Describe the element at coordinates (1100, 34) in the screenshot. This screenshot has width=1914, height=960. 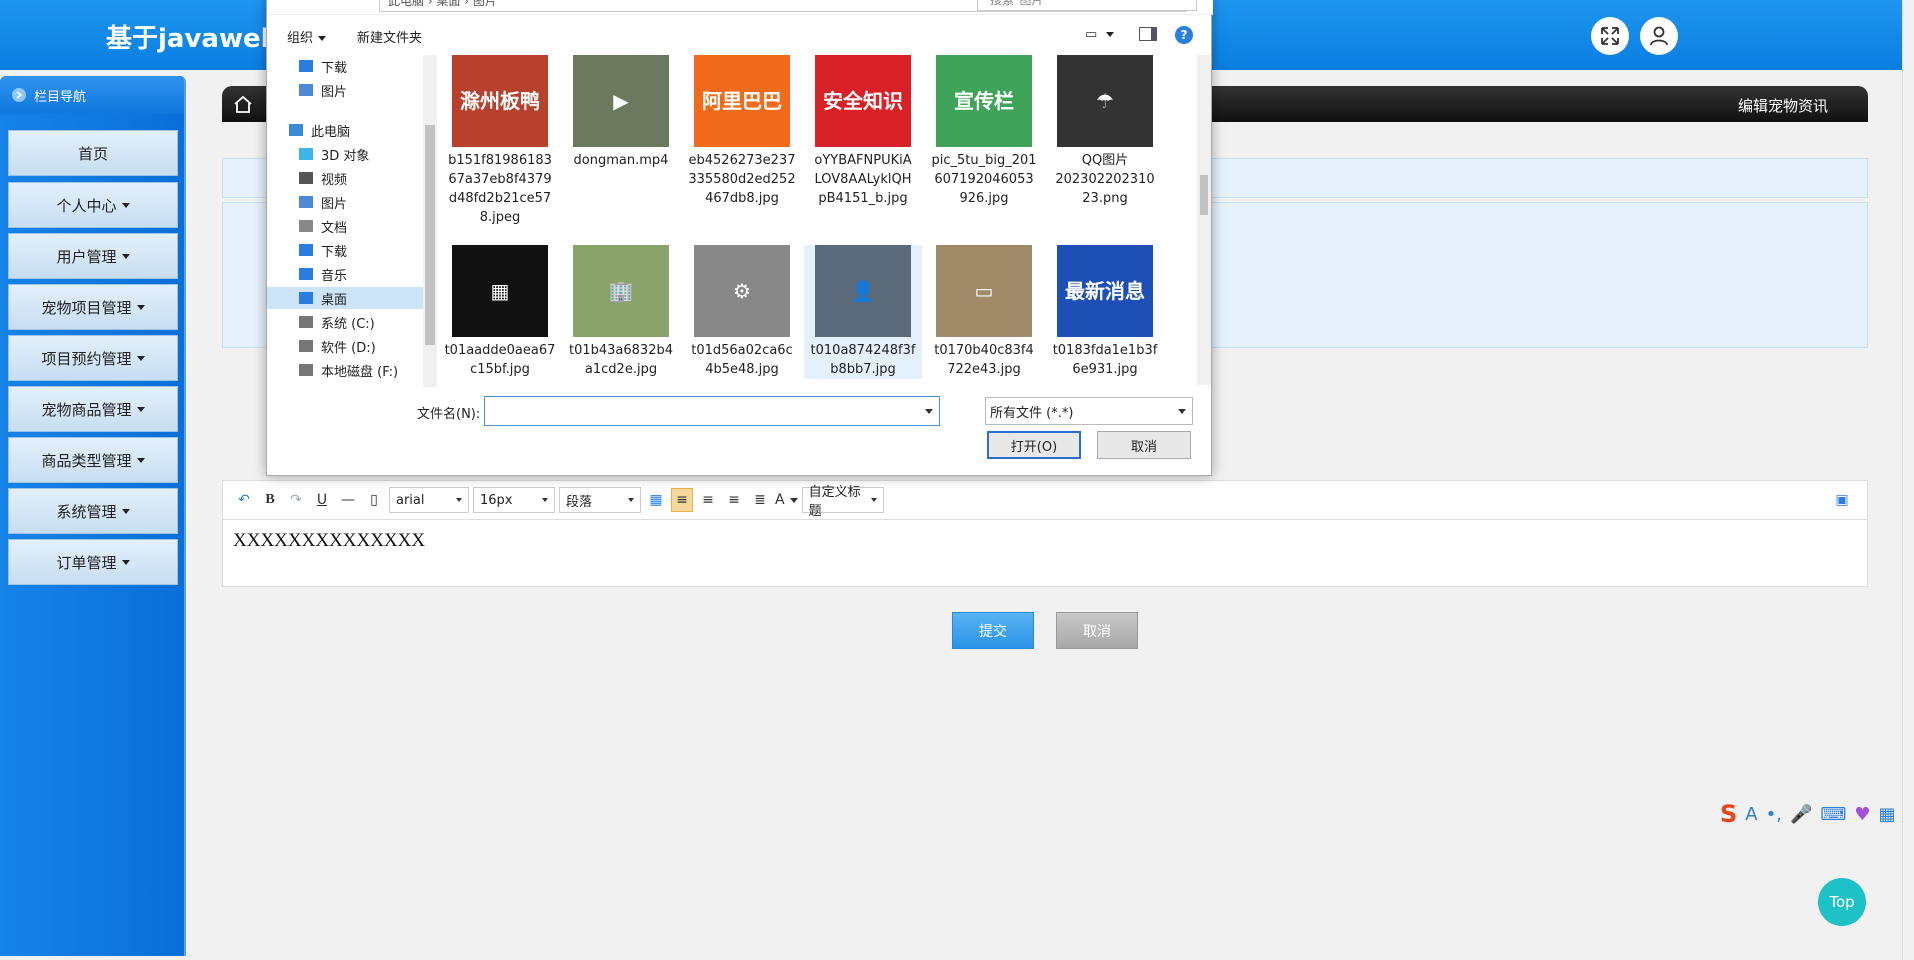
I see `view-options-icon: ▭` at that location.